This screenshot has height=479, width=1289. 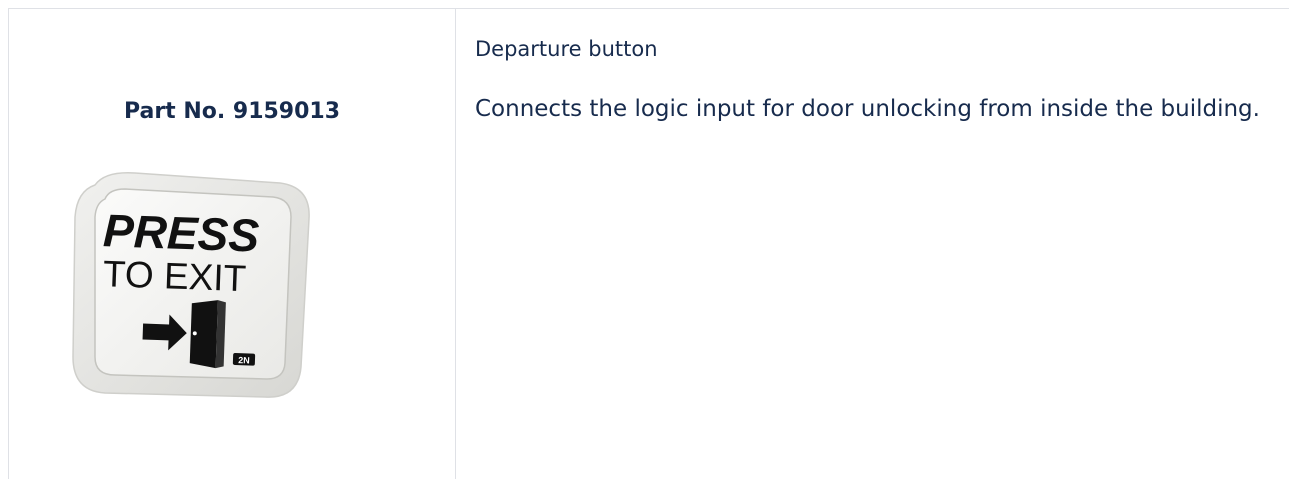 I want to click on part-number: Part No. 9159013, so click(x=232, y=111).